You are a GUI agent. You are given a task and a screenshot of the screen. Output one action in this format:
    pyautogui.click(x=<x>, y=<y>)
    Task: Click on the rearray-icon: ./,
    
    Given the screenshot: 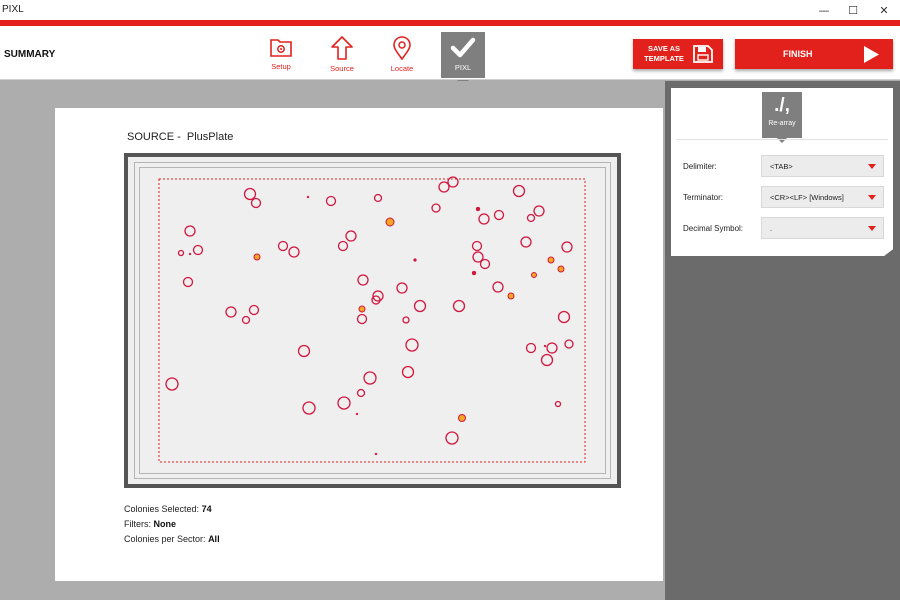 What is the action you would take?
    pyautogui.click(x=782, y=105)
    